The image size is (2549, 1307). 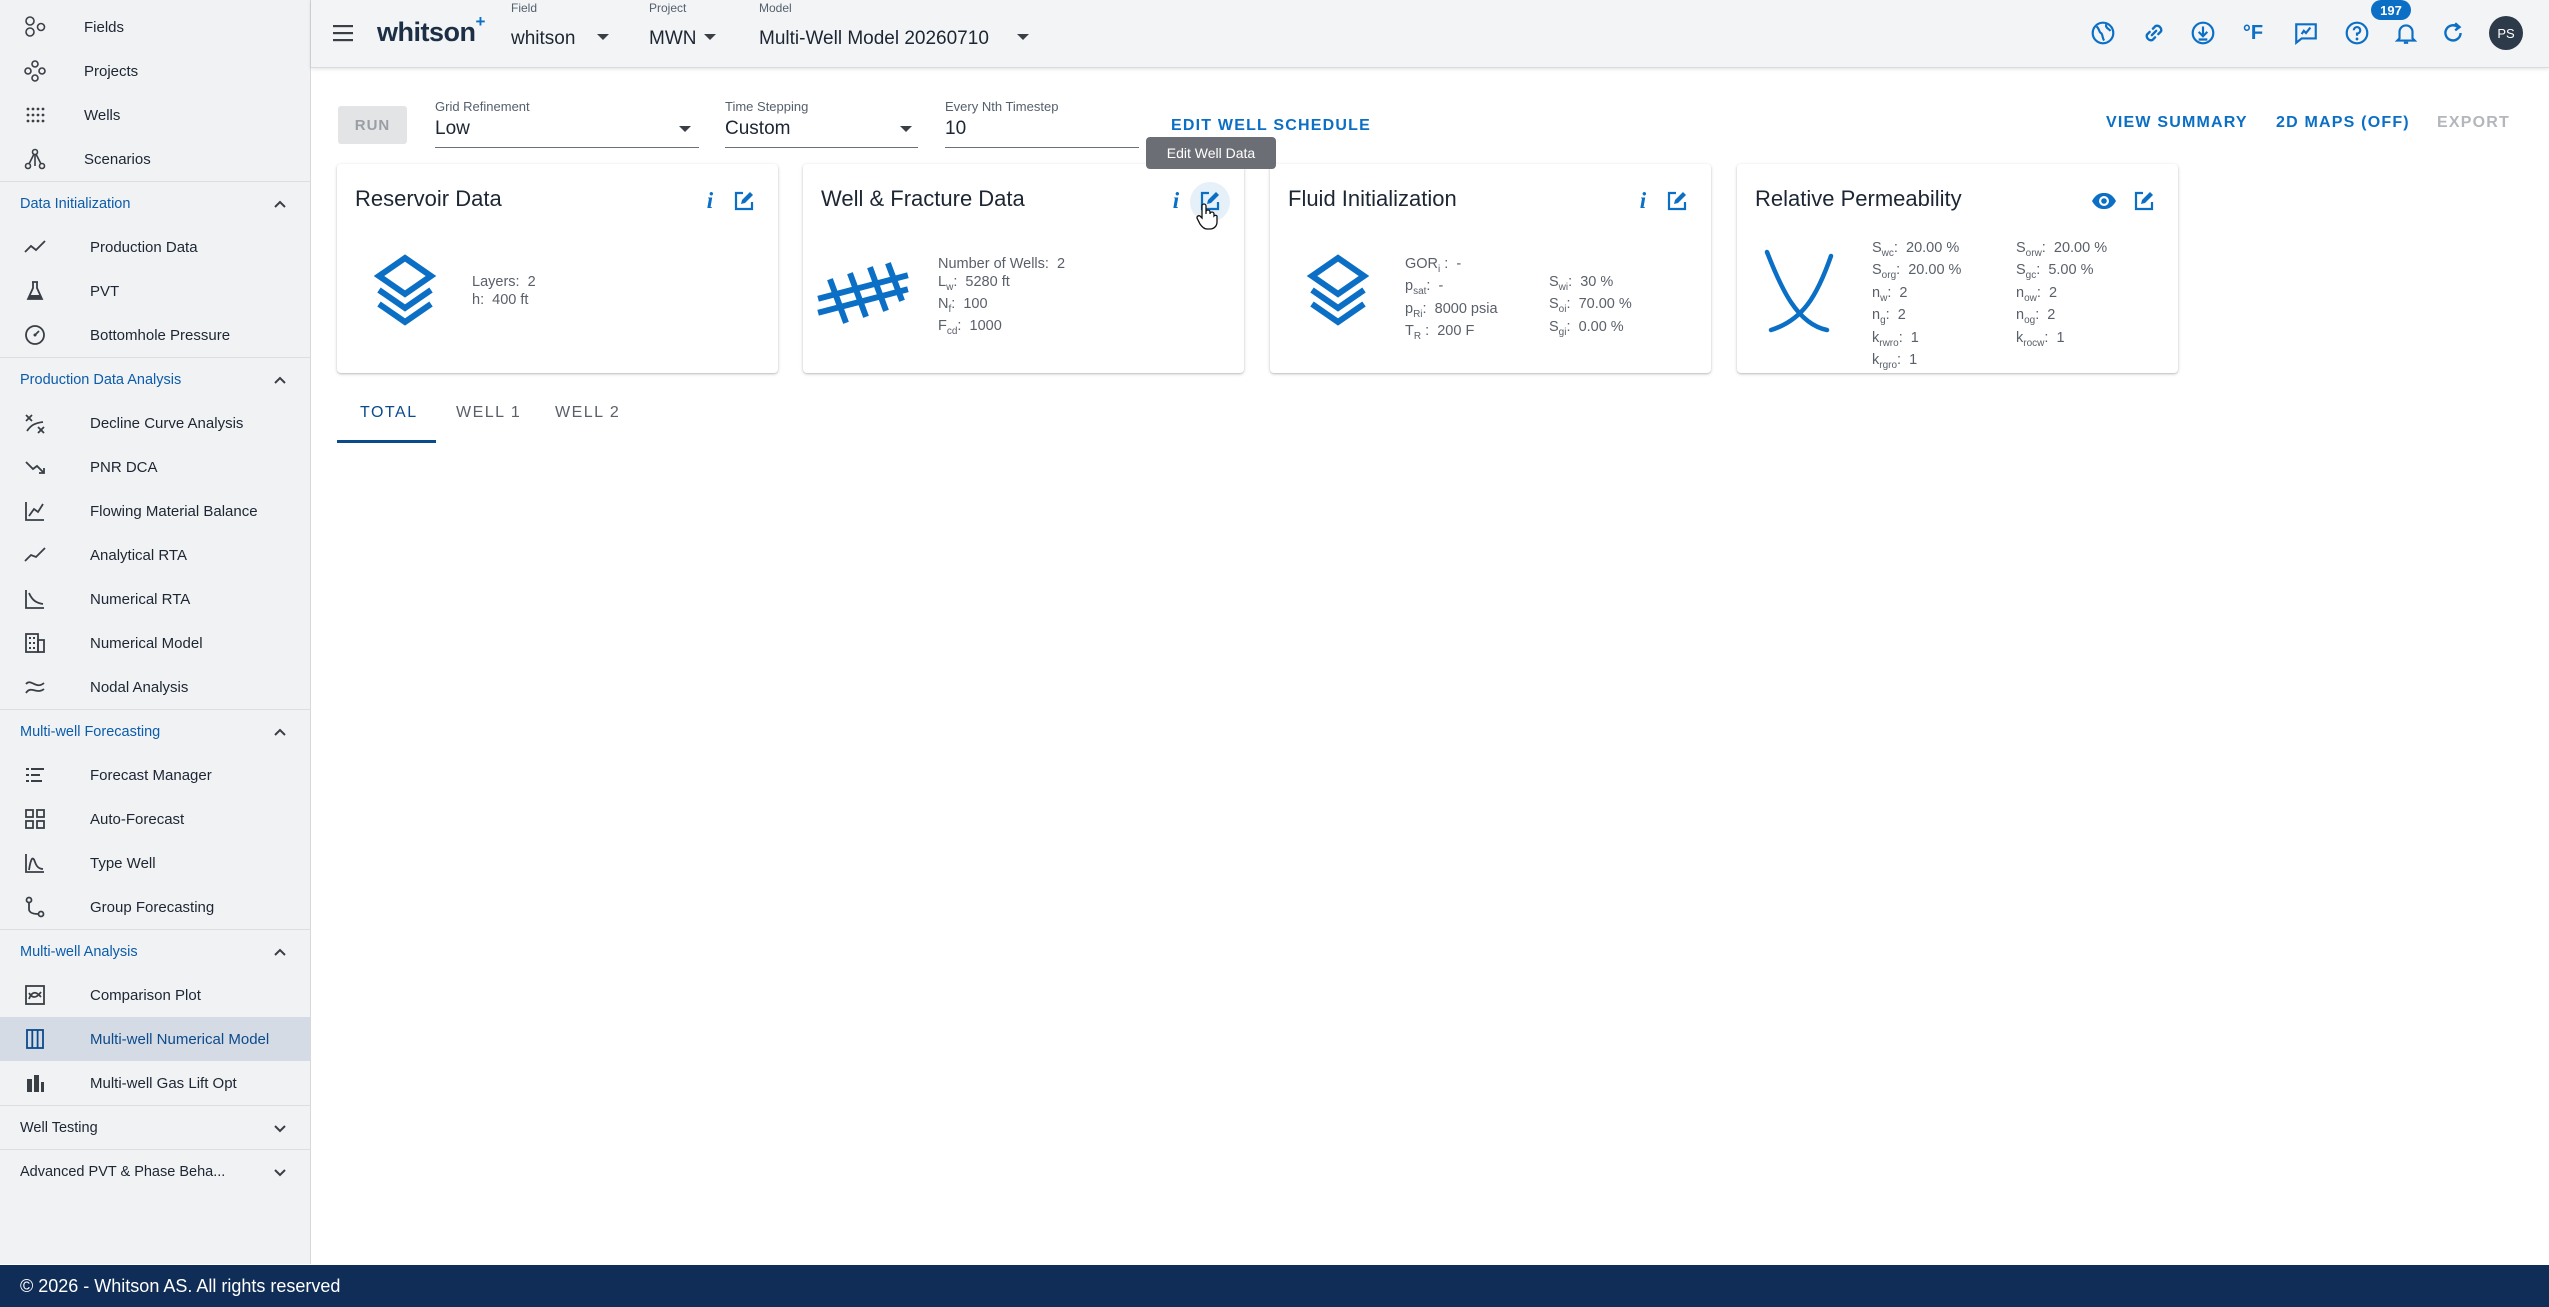 What do you see at coordinates (35, 247) in the screenshot?
I see `line-chart-icon` at bounding box center [35, 247].